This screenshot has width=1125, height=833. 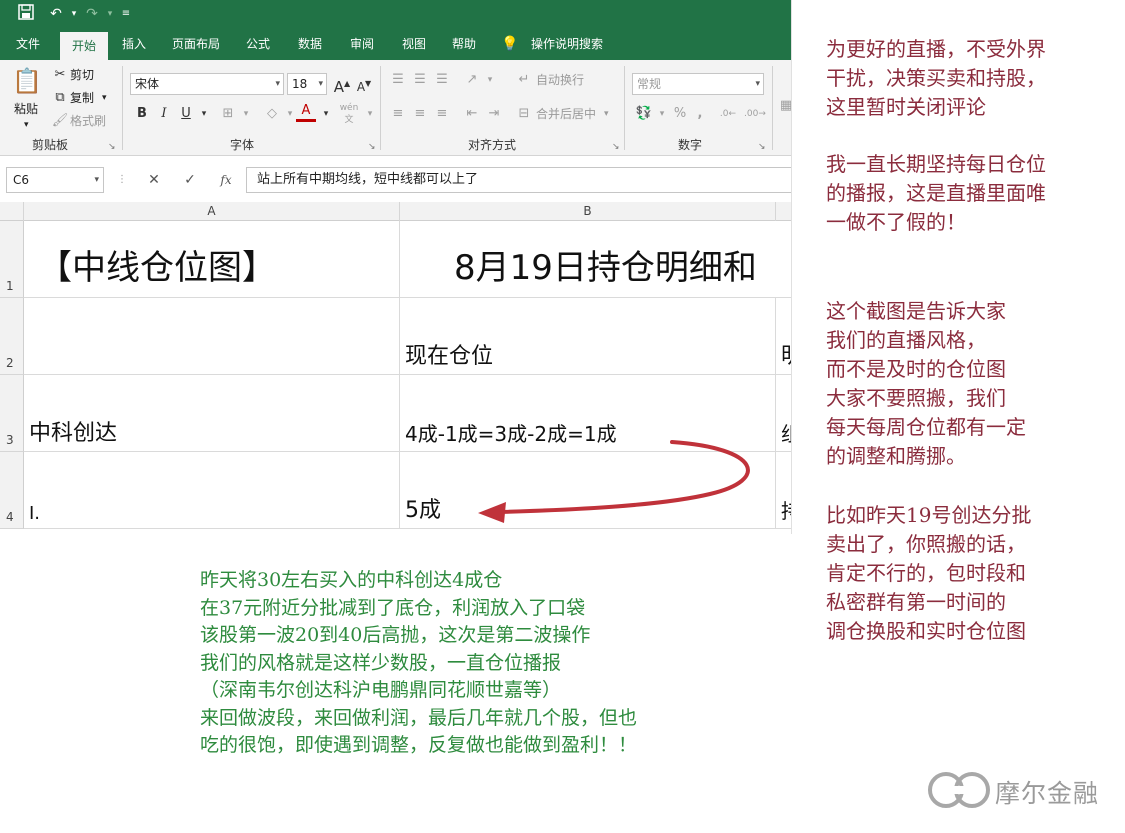 What do you see at coordinates (55, 180) in the screenshot?
I see `name-box: C6 ▾` at bounding box center [55, 180].